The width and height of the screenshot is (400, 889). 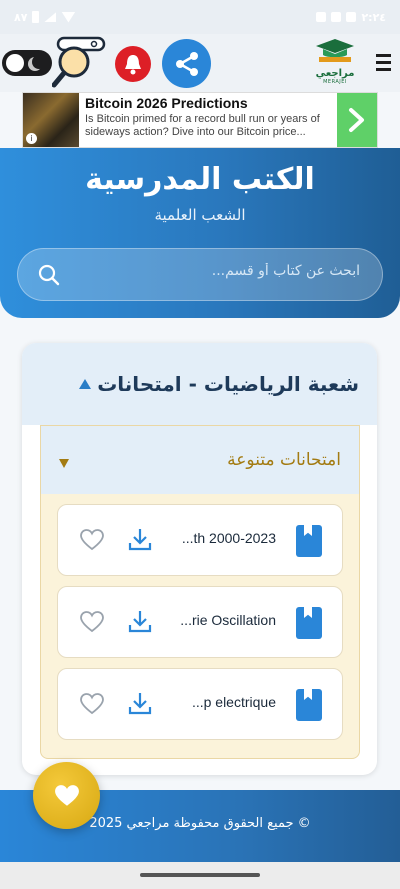 What do you see at coordinates (31, 138) in the screenshot?
I see `info-icon: i` at bounding box center [31, 138].